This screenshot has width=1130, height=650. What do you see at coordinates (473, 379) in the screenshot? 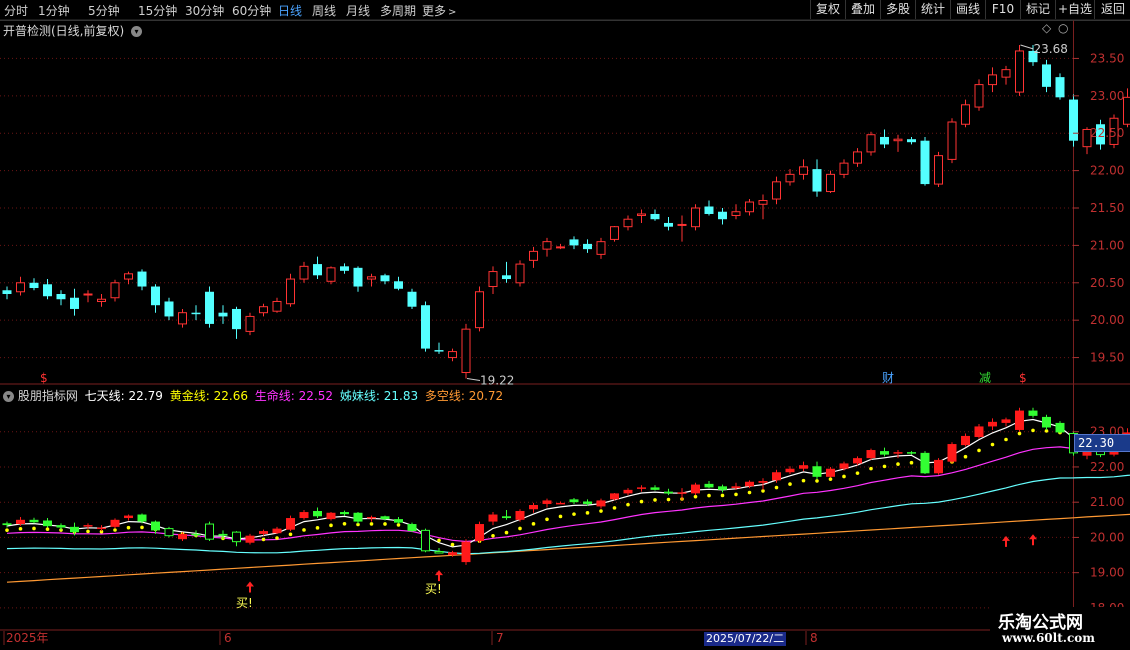
I see `low-pointer` at bounding box center [473, 379].